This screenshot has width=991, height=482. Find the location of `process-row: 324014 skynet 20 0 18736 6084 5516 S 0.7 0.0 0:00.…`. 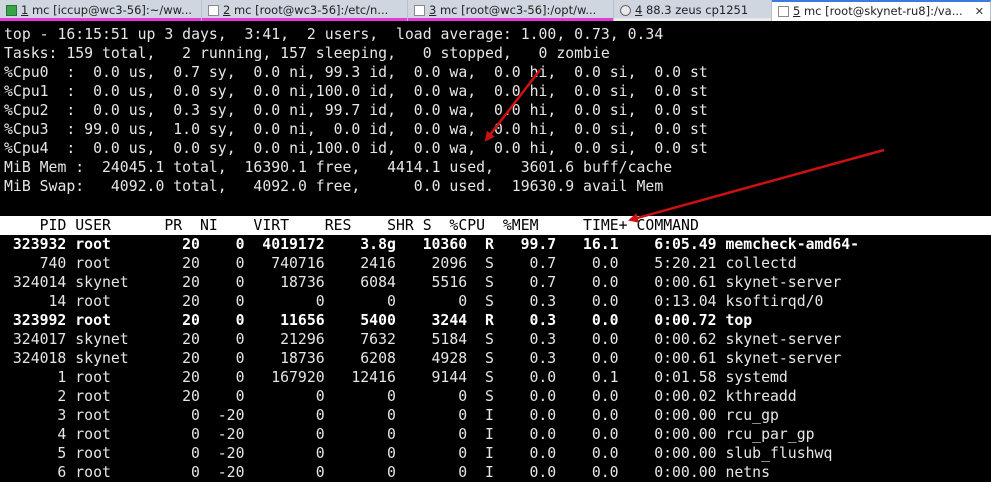

process-row: 324014 skynet 20 0 18736 6084 5516 S 0.7 0.0 0:00.… is located at coordinates (436, 282).